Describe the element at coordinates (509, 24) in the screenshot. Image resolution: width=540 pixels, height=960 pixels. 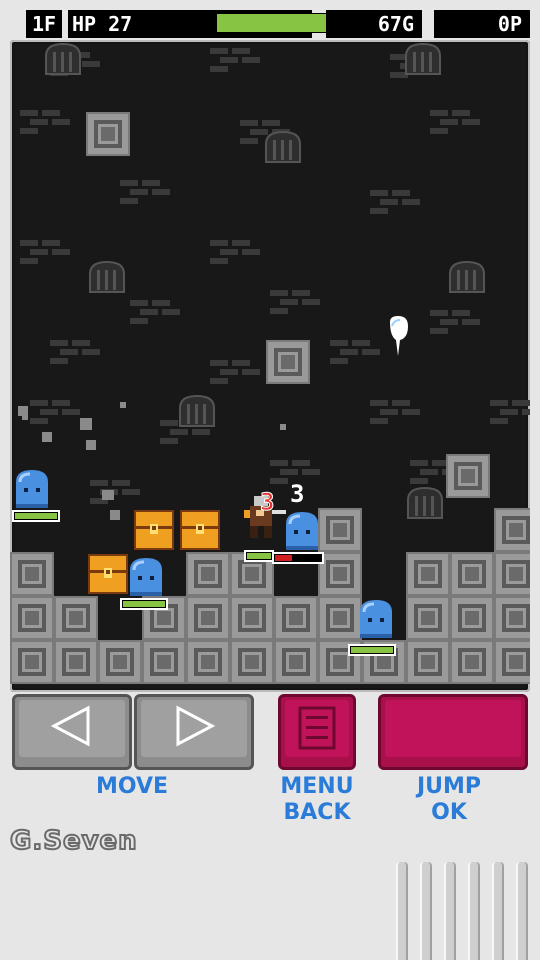
I see `points-text: 0P` at that location.